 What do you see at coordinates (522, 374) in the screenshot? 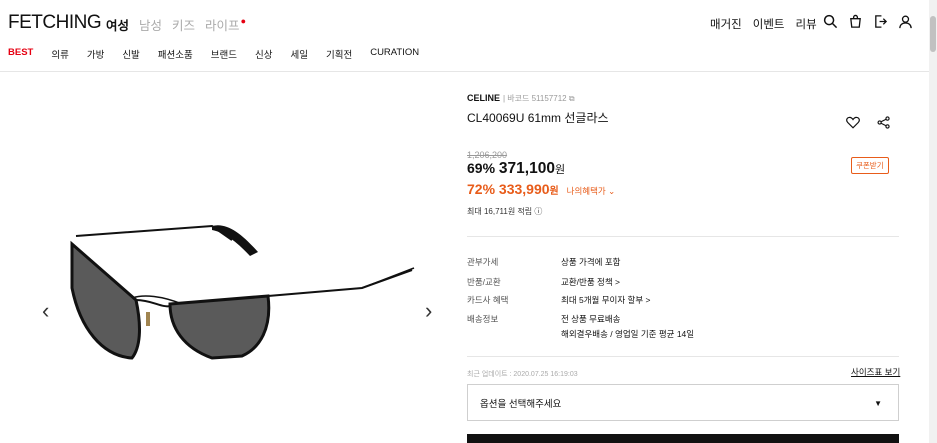
I see `last-updated: 최근 업데이트 : 2020.07.25 16:19:03` at bounding box center [522, 374].